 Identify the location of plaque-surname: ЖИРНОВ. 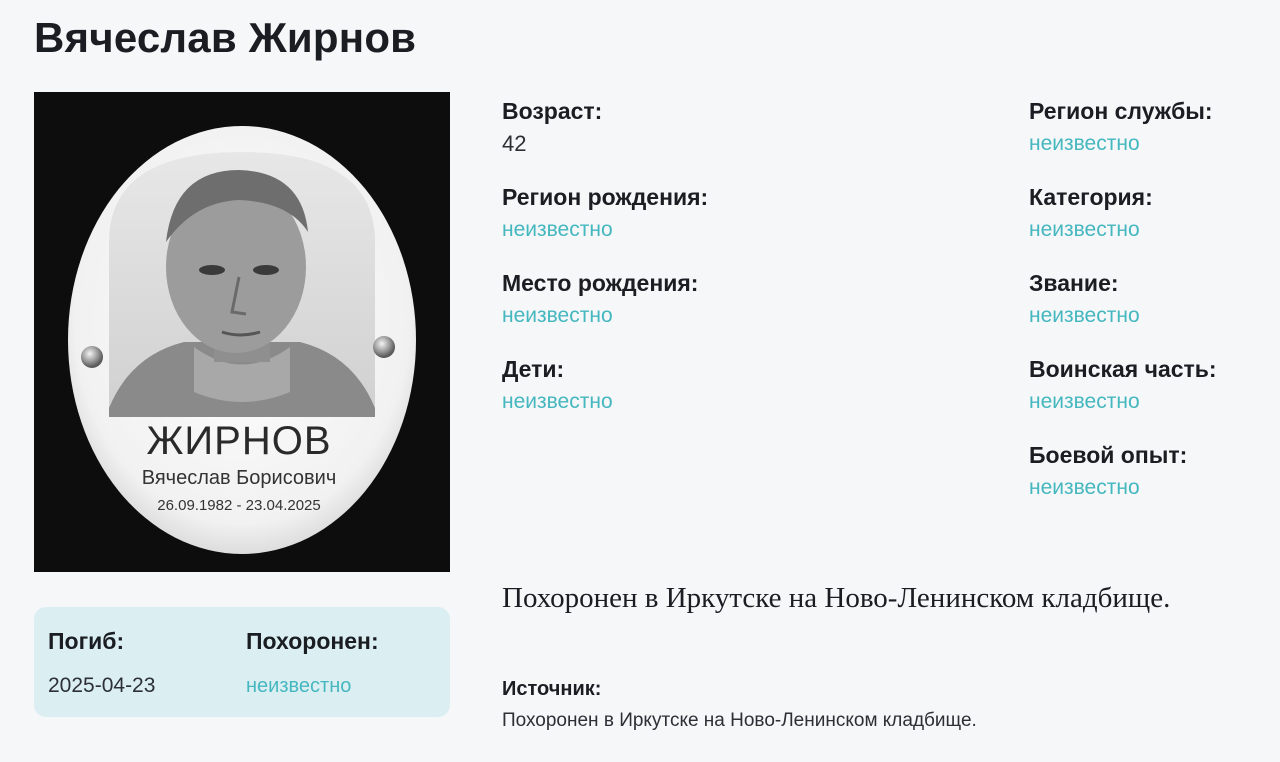
(238, 441).